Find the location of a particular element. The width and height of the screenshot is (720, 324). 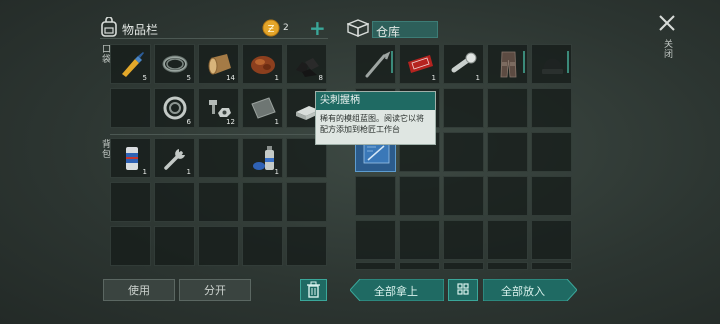

backpack-slot-empty is located at coordinates (218, 158).